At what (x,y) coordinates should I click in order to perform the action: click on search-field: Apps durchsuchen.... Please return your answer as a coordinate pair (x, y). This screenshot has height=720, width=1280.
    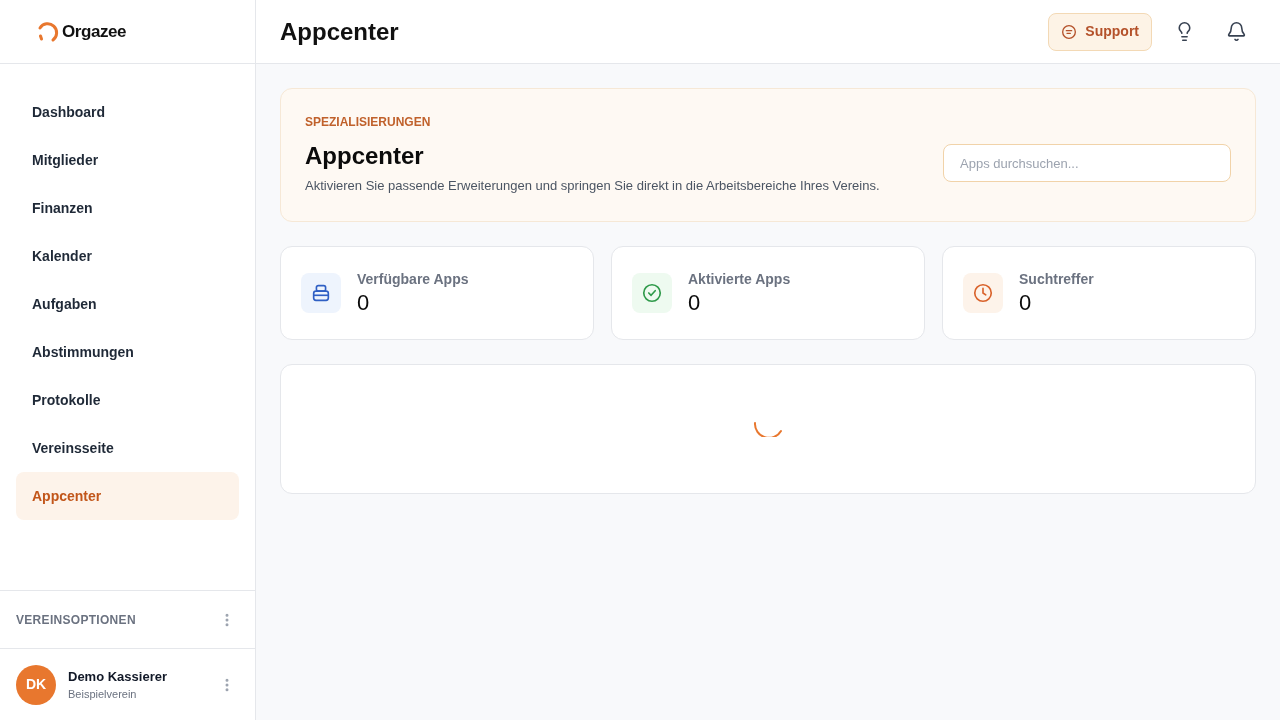
    Looking at the image, I should click on (1087, 163).